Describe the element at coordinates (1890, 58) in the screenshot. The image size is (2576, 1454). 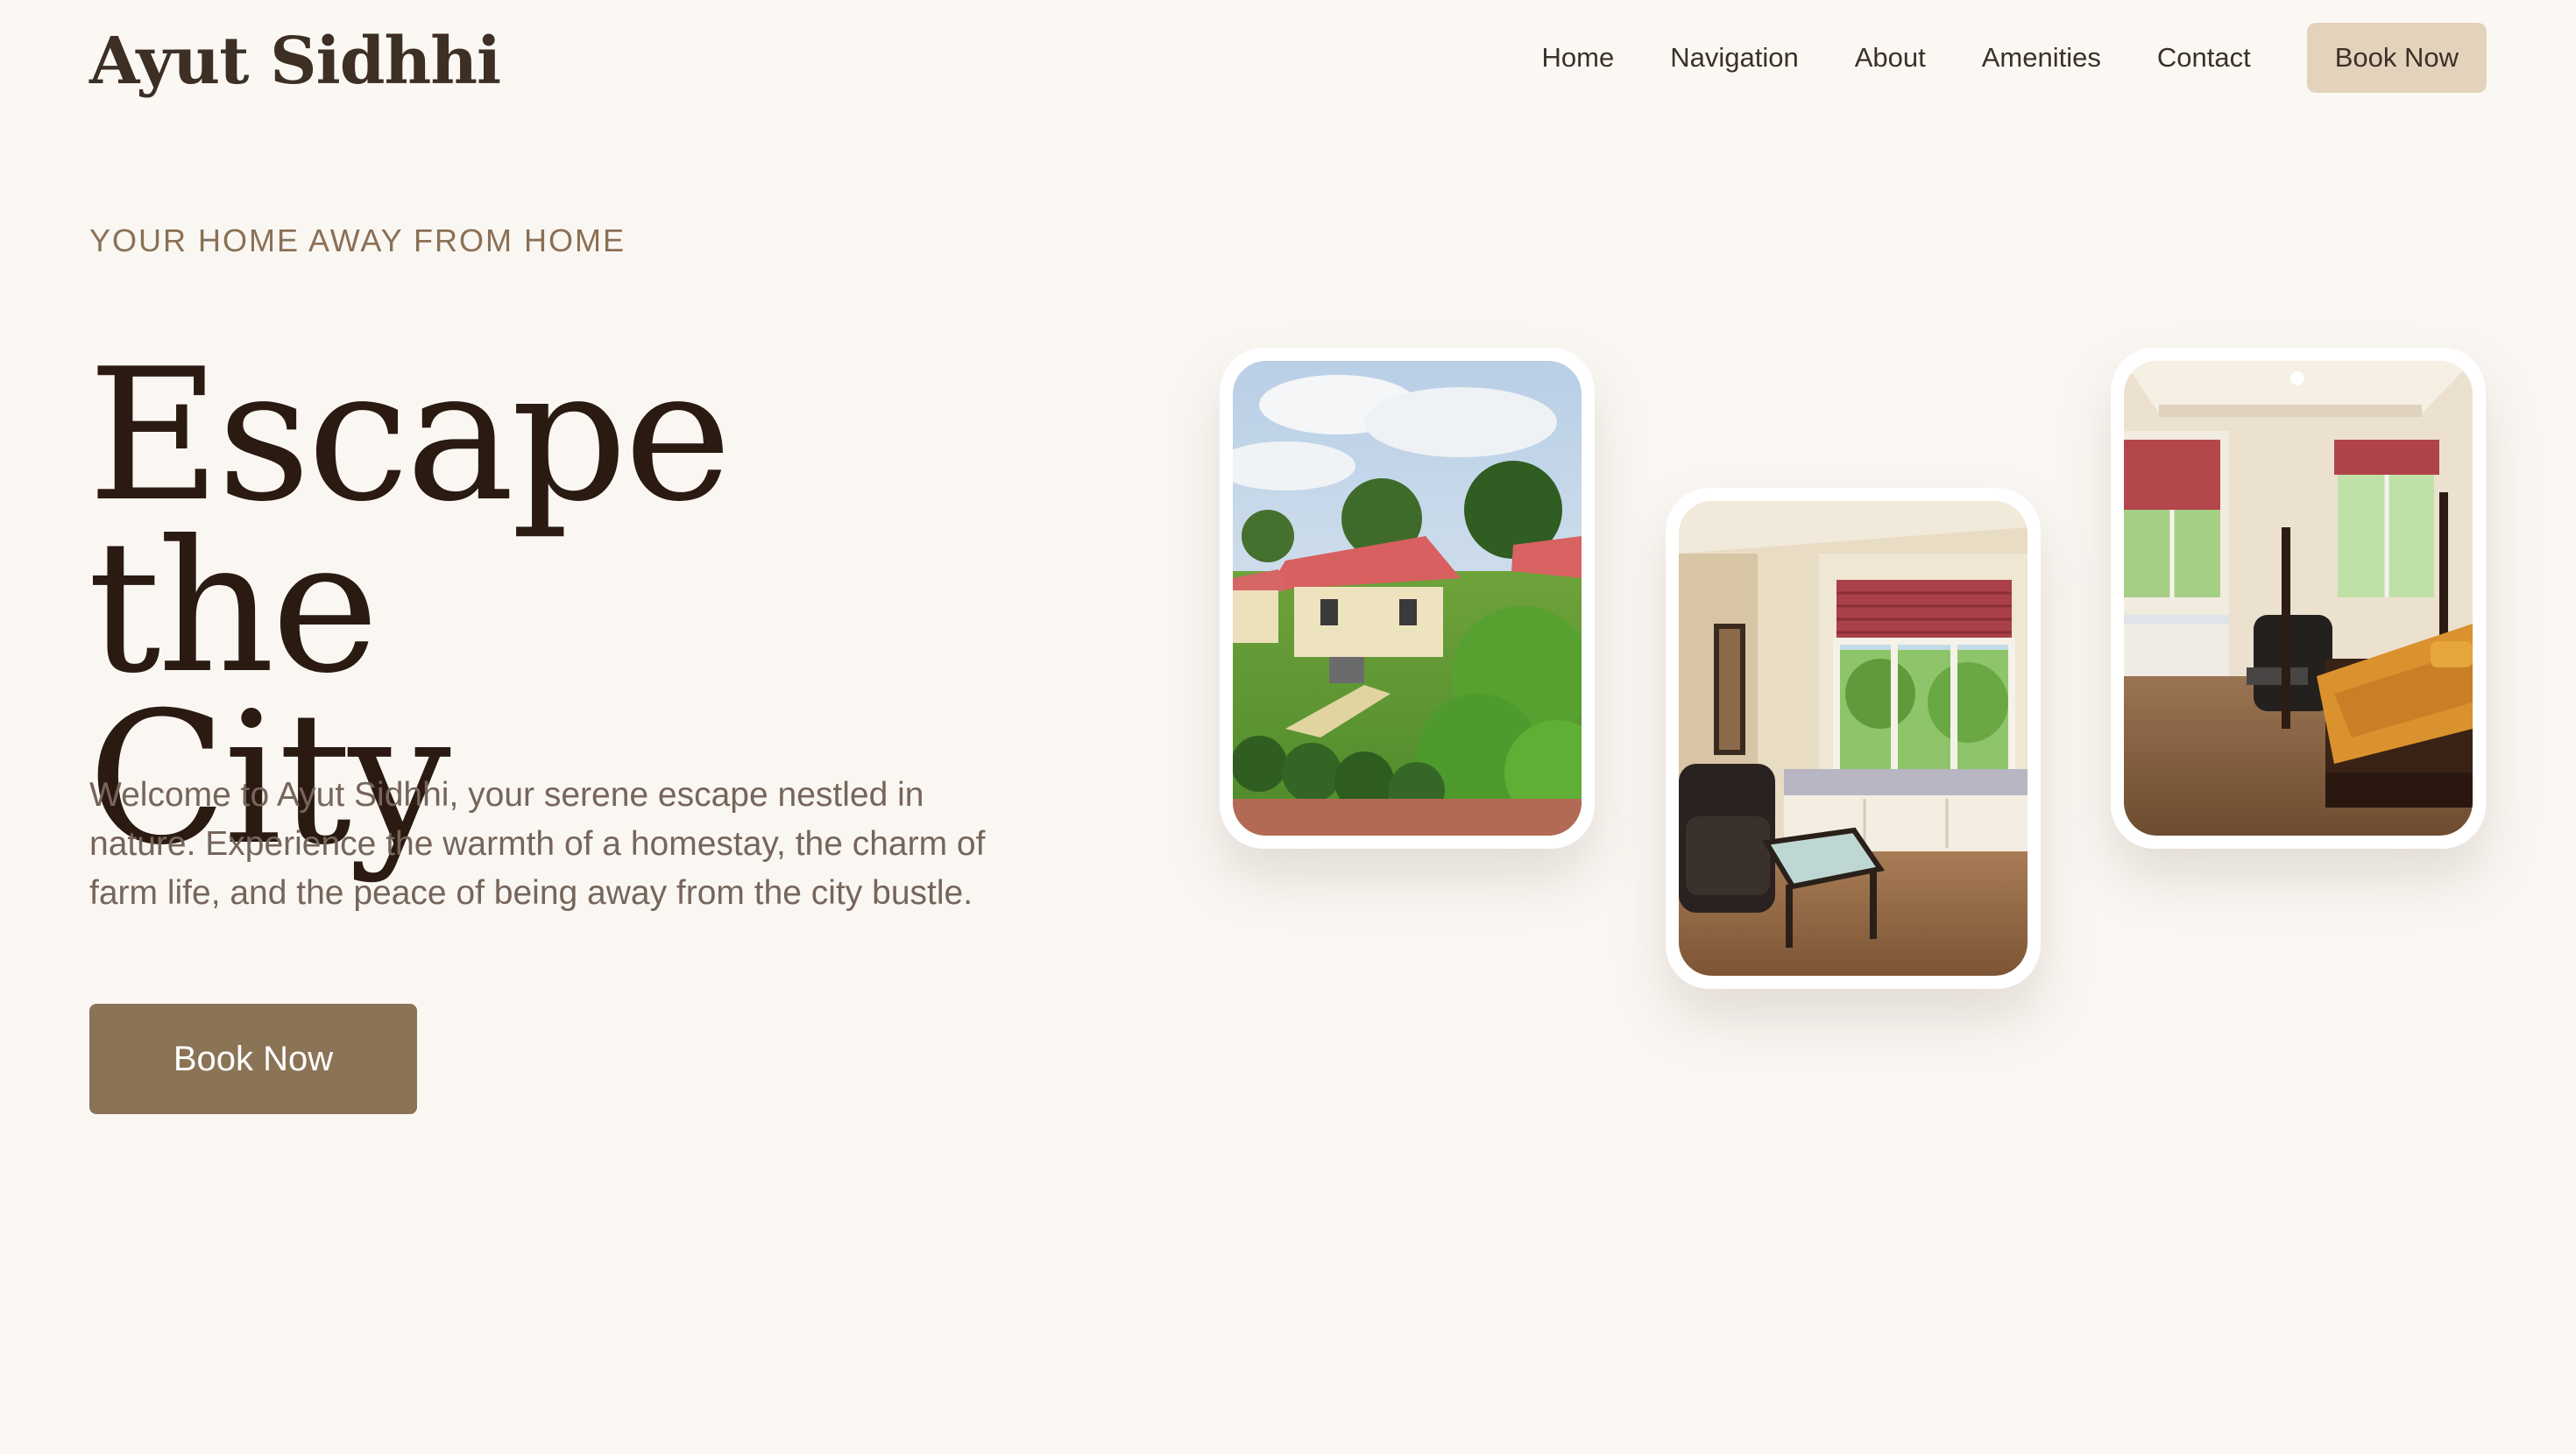
I see `nav-about: About` at that location.